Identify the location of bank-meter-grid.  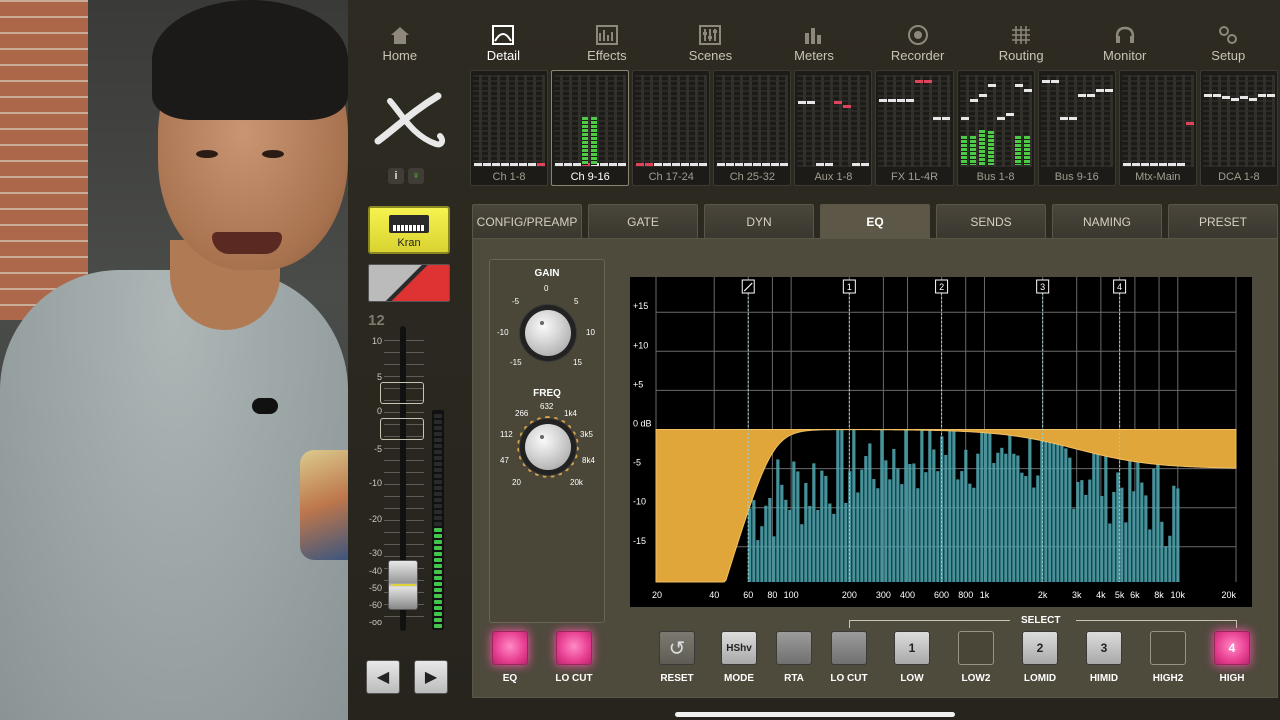
(509, 121).